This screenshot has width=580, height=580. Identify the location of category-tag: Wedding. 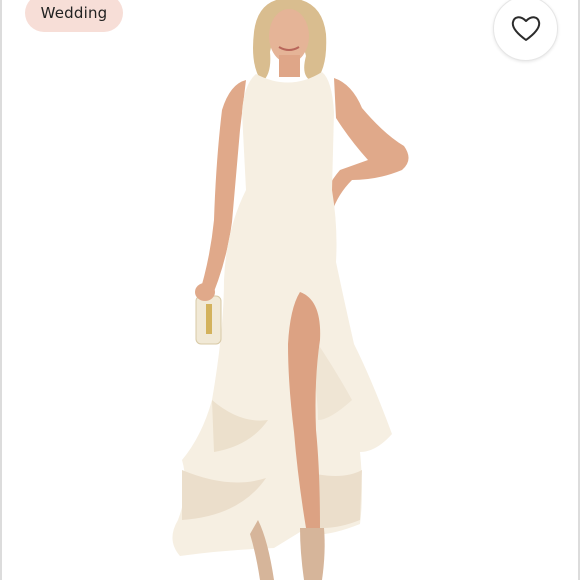
(74, 16).